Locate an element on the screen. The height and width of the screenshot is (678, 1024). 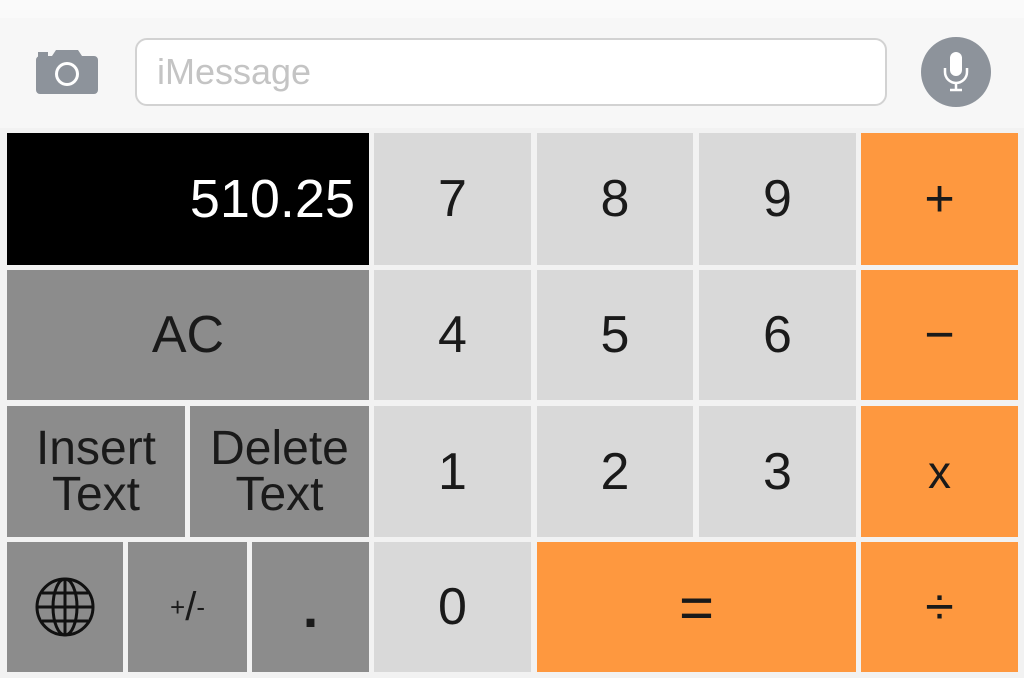
plus-minus-minus: - is located at coordinates (200, 606).